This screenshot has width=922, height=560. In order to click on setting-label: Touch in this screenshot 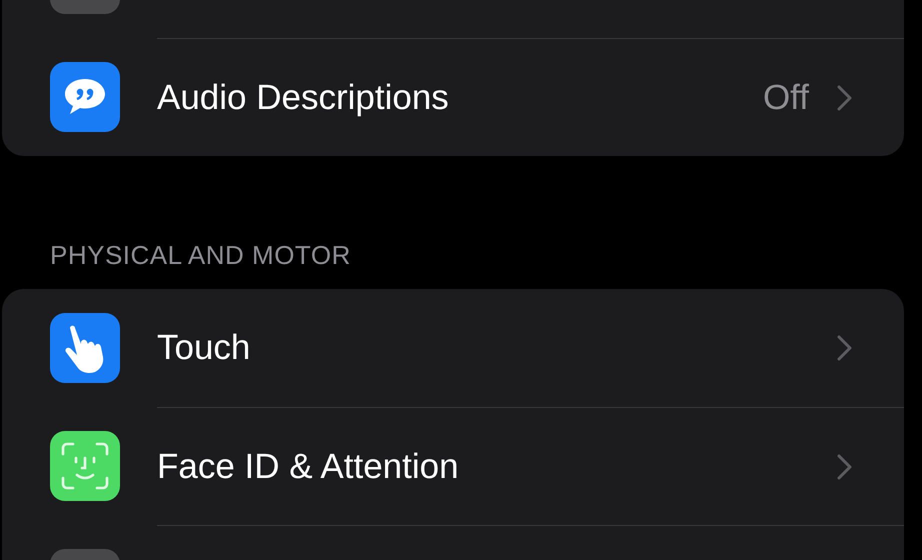, I will do `click(497, 348)`.